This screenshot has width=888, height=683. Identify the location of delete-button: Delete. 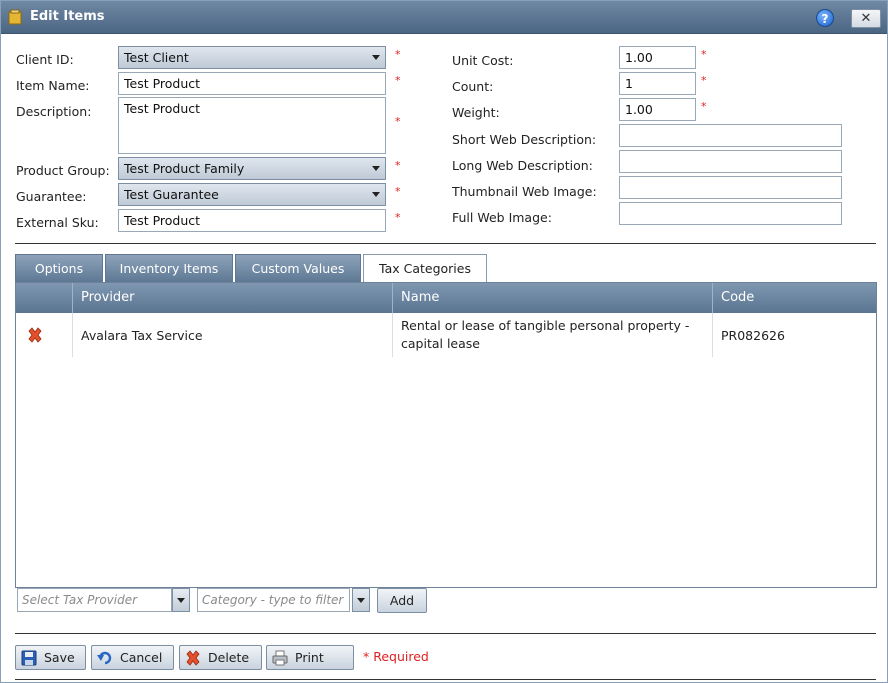
(220, 657).